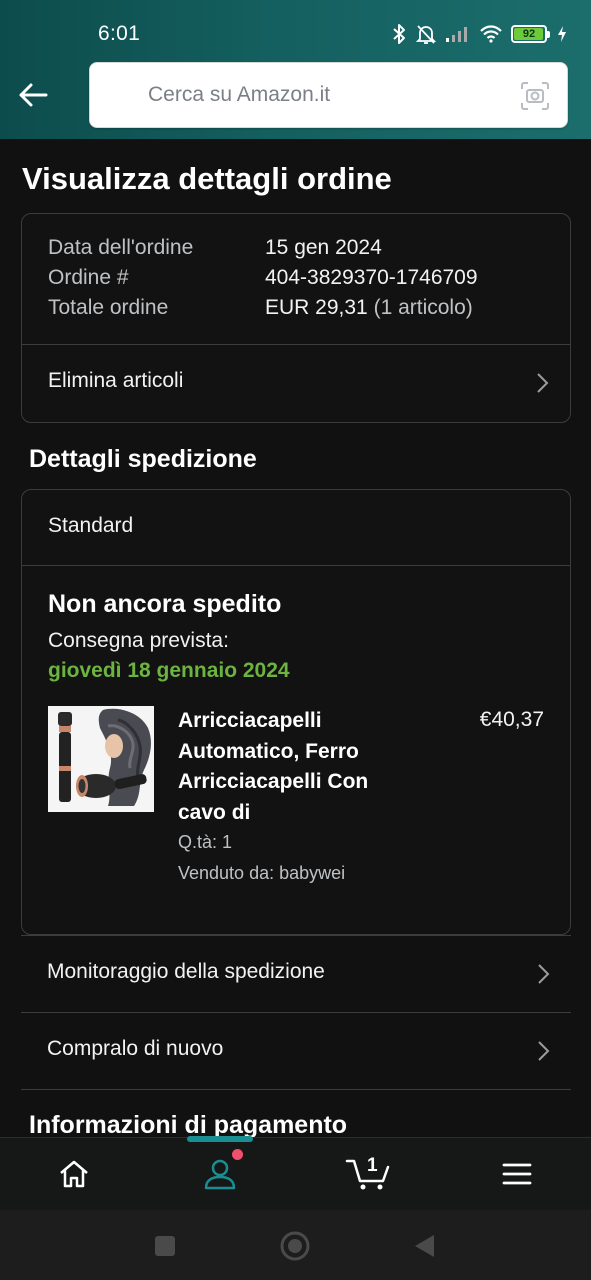 The image size is (591, 1280). I want to click on search-bar, so click(328, 95).